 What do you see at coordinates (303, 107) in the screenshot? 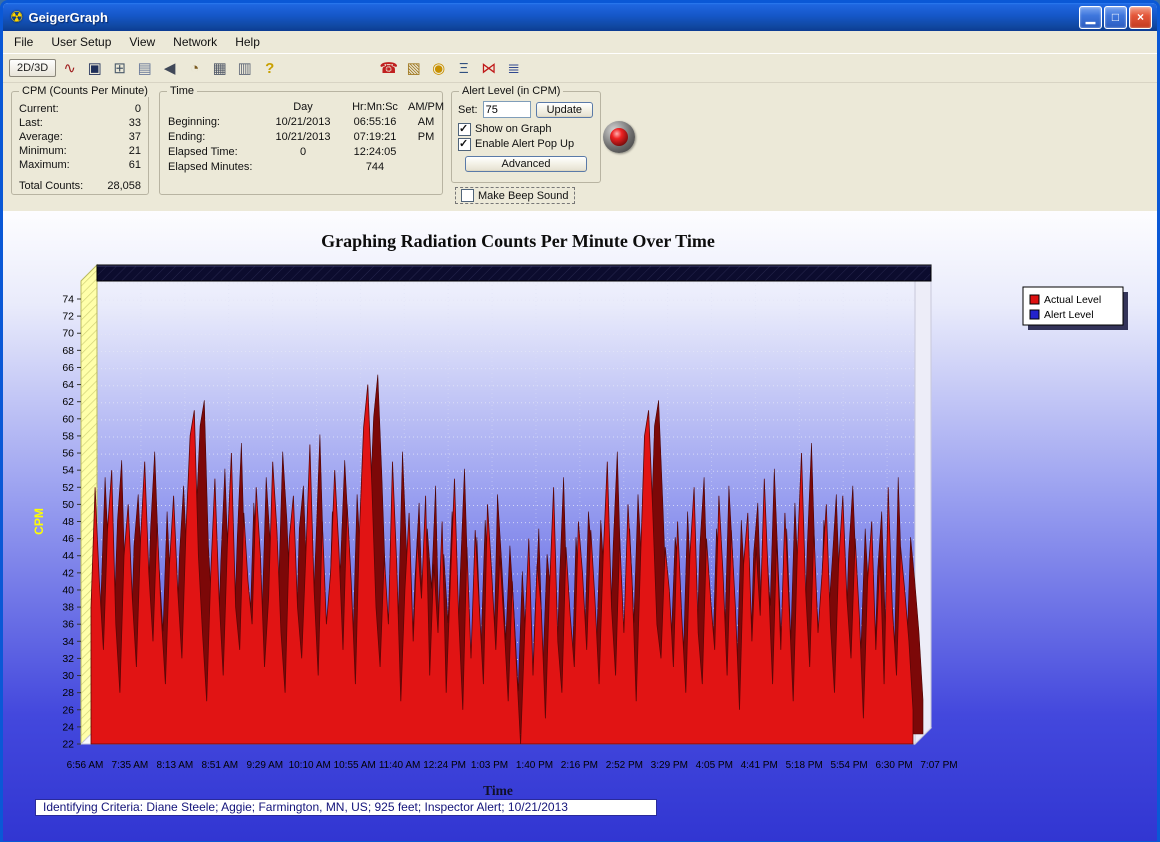
I see `time-header-day: Day` at bounding box center [303, 107].